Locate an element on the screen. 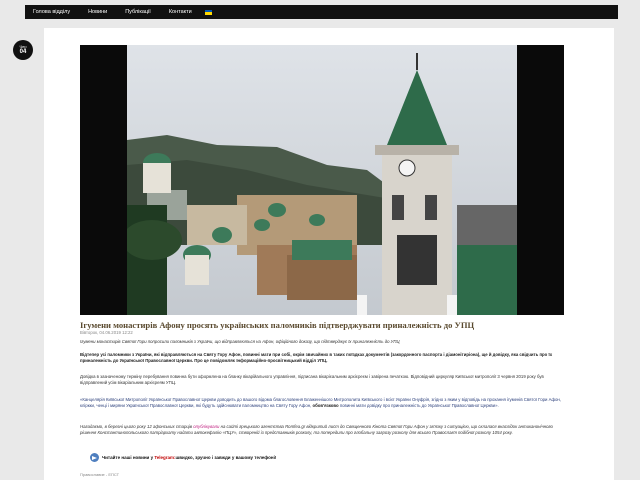  article-meta: Вівторок, 04.06.2019 12:22 is located at coordinates (106, 332).